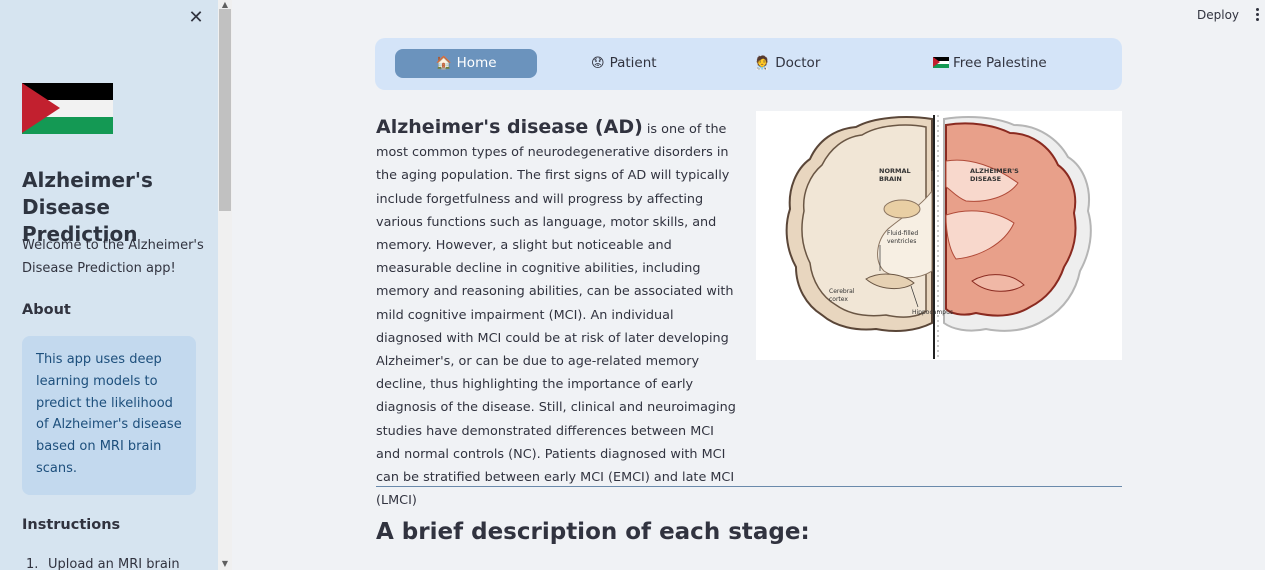 The width and height of the screenshot is (1265, 570). Describe the element at coordinates (842, 291) in the screenshot. I see `label-cerebral: Cerebral` at that location.